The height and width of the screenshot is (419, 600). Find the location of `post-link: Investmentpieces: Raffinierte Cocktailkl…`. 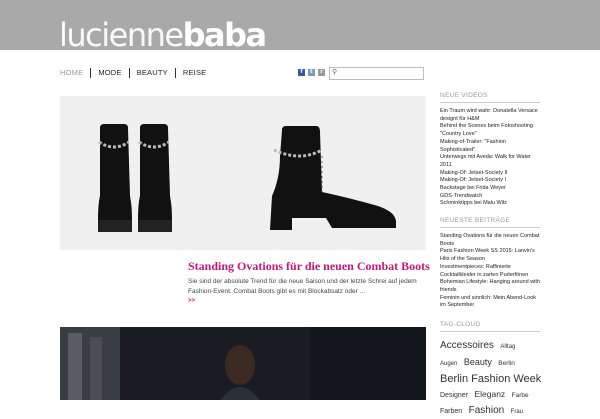

post-link: Investmentpieces: Raffinierte Cocktailkl… is located at coordinates (490, 271).